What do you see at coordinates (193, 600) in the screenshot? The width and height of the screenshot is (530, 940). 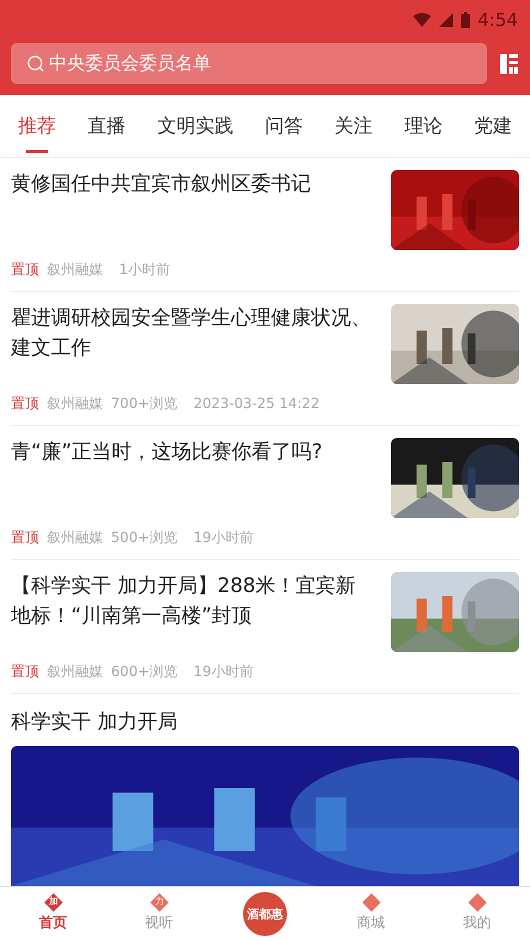 I see `article-title: 【科学实干 加力开局】288米！宜宾新地标！“川南第一高楼”封顶` at bounding box center [193, 600].